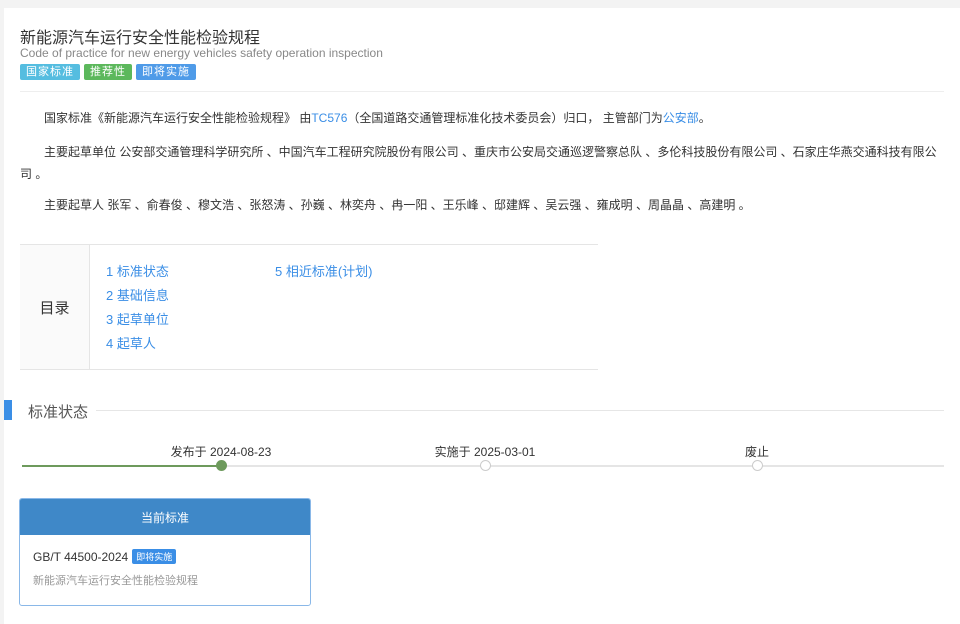  I want to click on toc-label: 目录, so click(55, 307).